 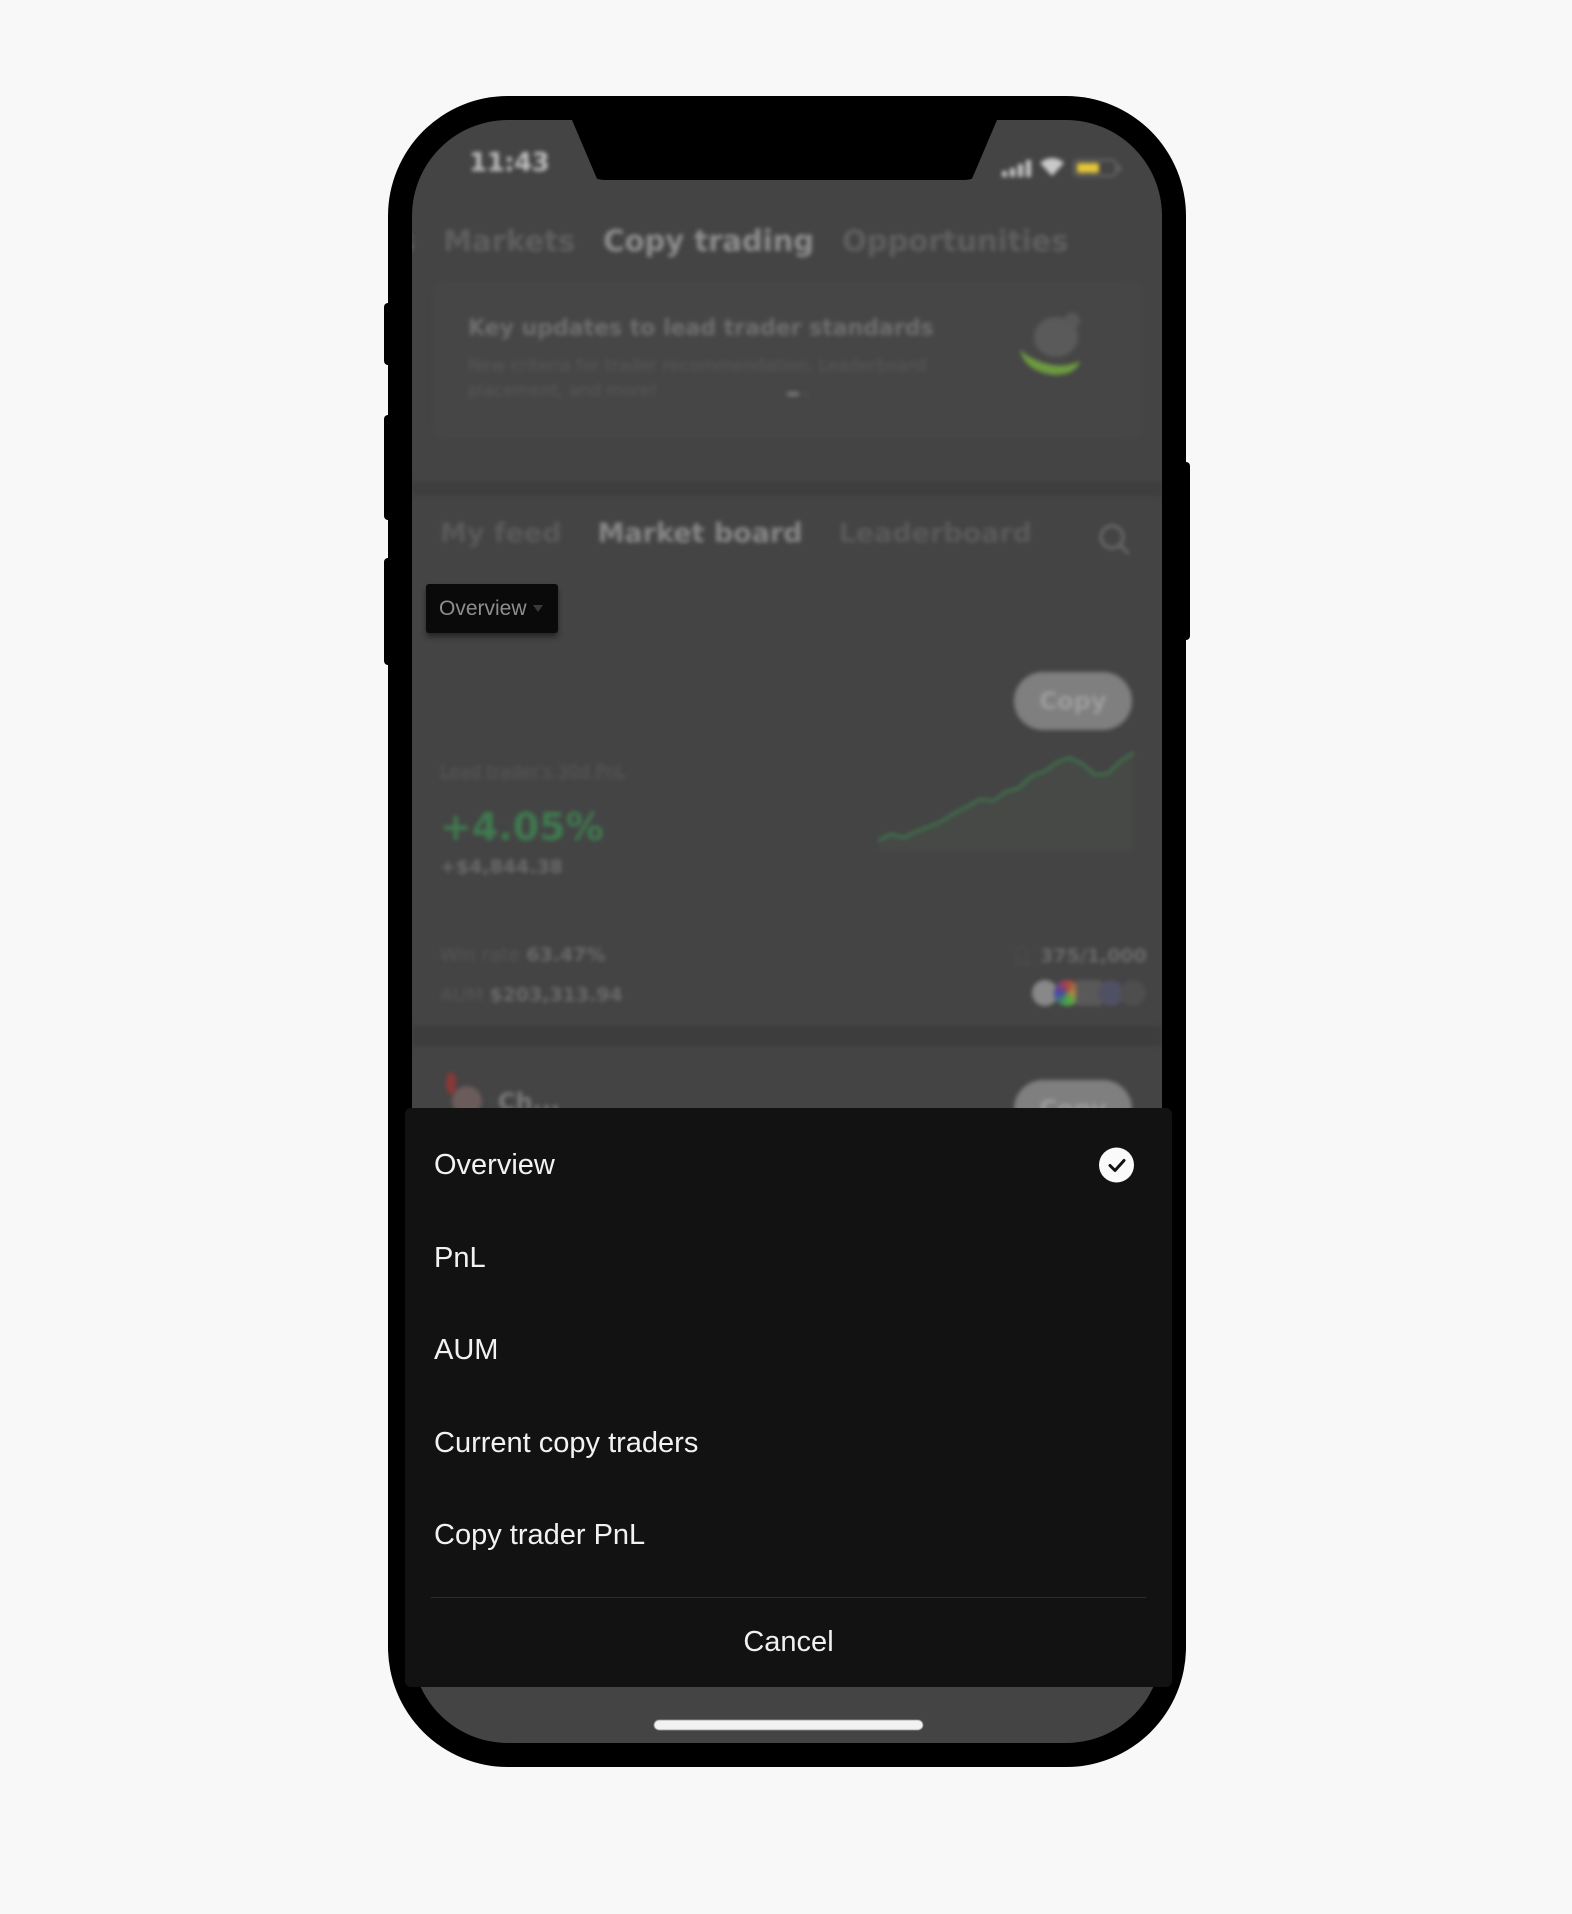 What do you see at coordinates (1022, 956) in the screenshot?
I see `person-icon: 👤︎` at bounding box center [1022, 956].